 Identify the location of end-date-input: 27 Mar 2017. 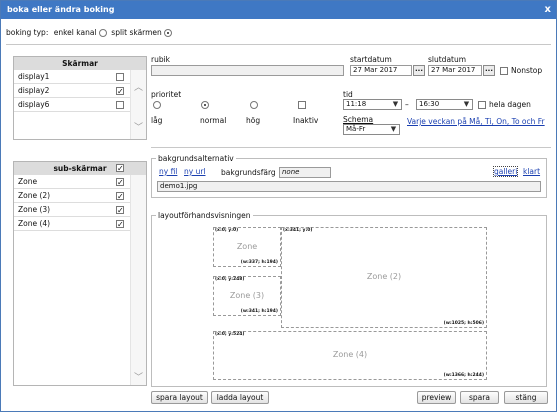
(455, 70).